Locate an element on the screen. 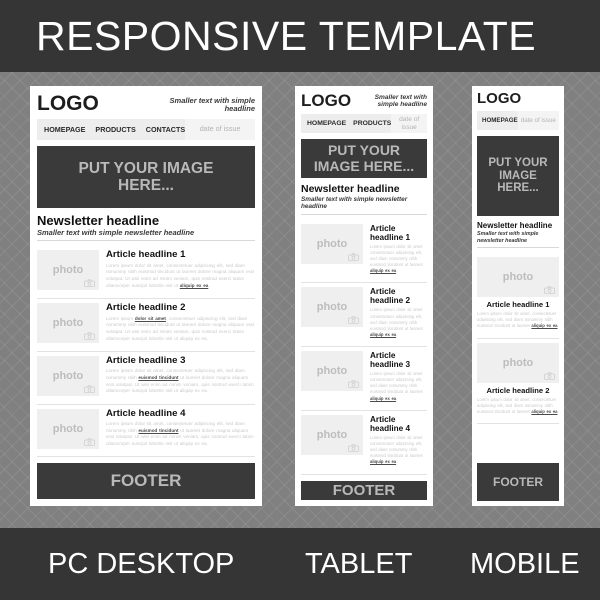  tagline: Smaller text with simple headline is located at coordinates (212, 104).